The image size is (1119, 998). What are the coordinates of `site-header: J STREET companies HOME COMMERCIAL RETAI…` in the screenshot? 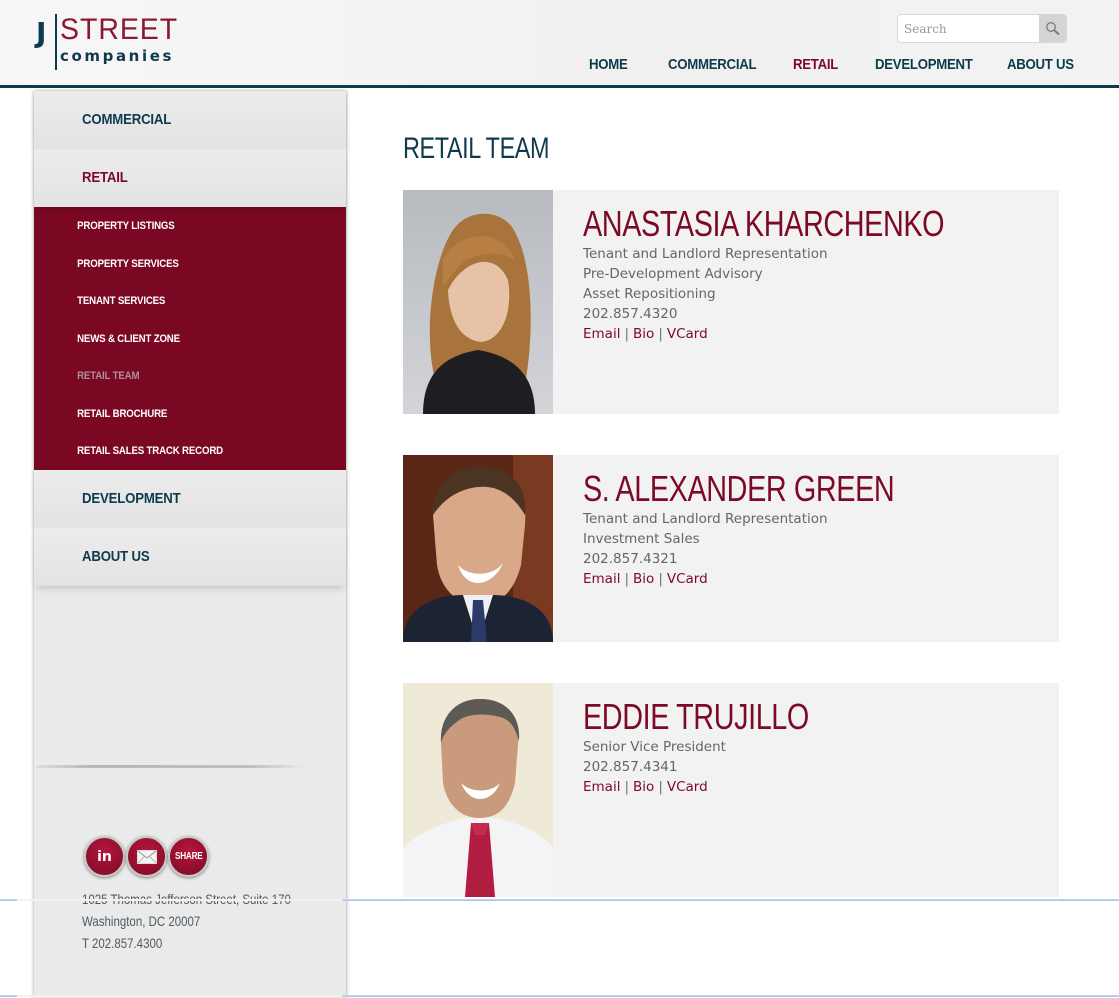 It's located at (559, 44).